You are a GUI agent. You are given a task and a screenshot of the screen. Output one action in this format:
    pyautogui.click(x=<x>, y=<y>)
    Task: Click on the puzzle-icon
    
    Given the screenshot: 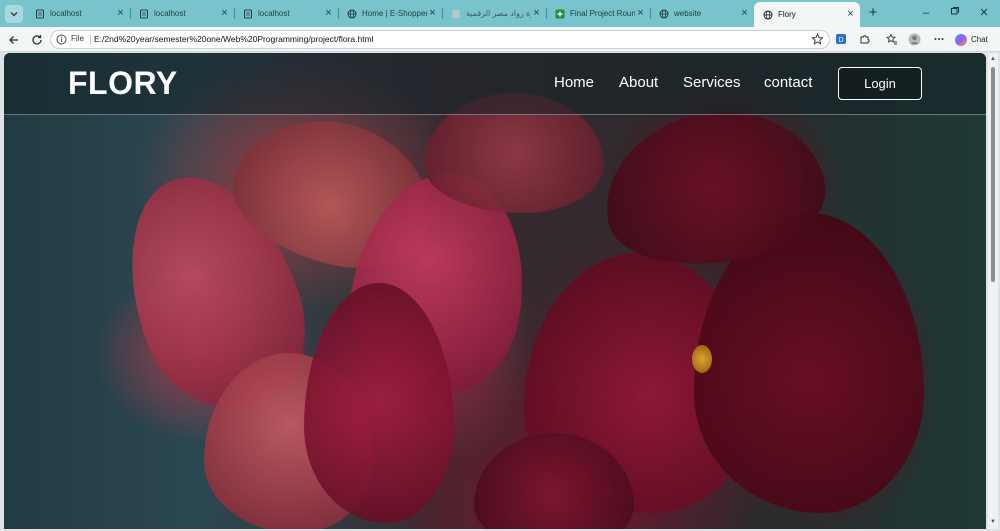 What is the action you would take?
    pyautogui.click(x=865, y=39)
    